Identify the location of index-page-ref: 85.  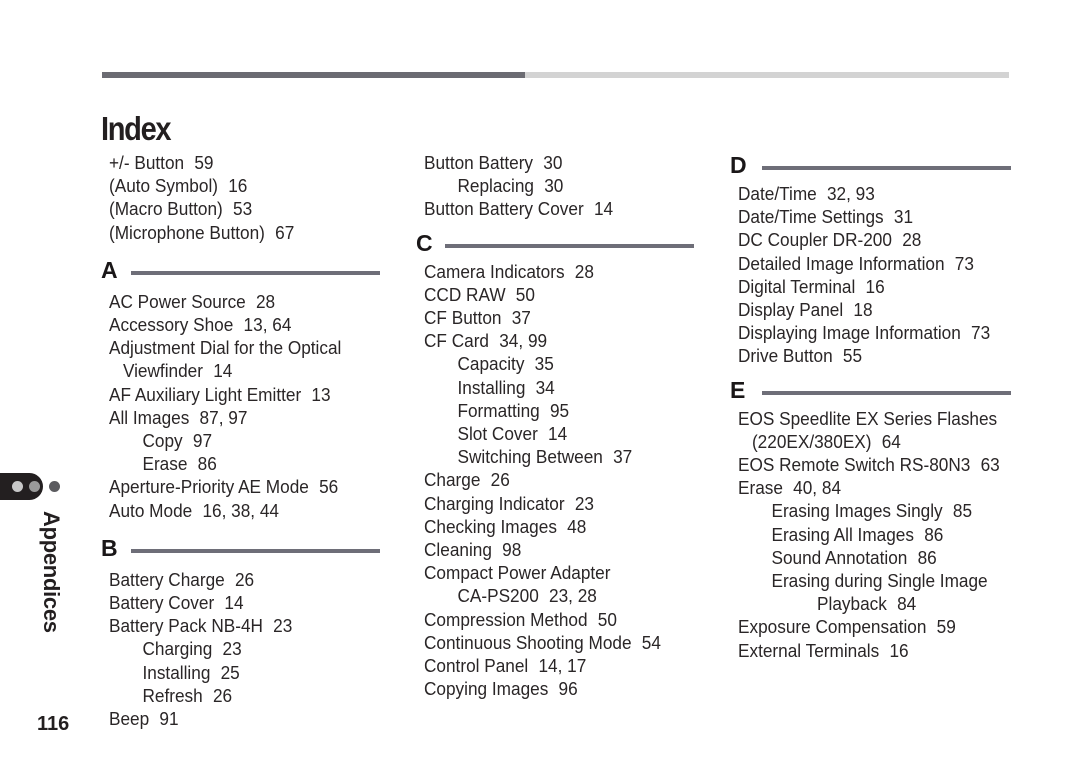
(962, 510).